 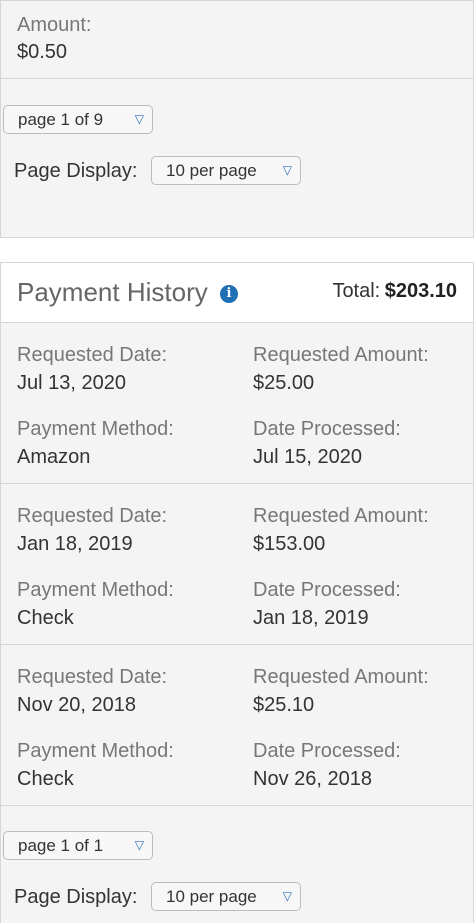 What do you see at coordinates (229, 294) in the screenshot?
I see `info-icon: i` at bounding box center [229, 294].